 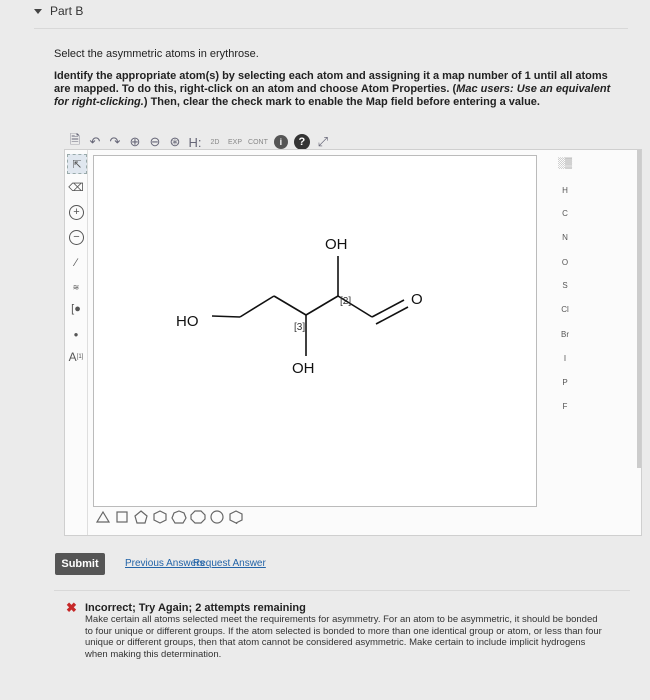 I want to click on undo-icon: ↶, so click(x=95, y=142).